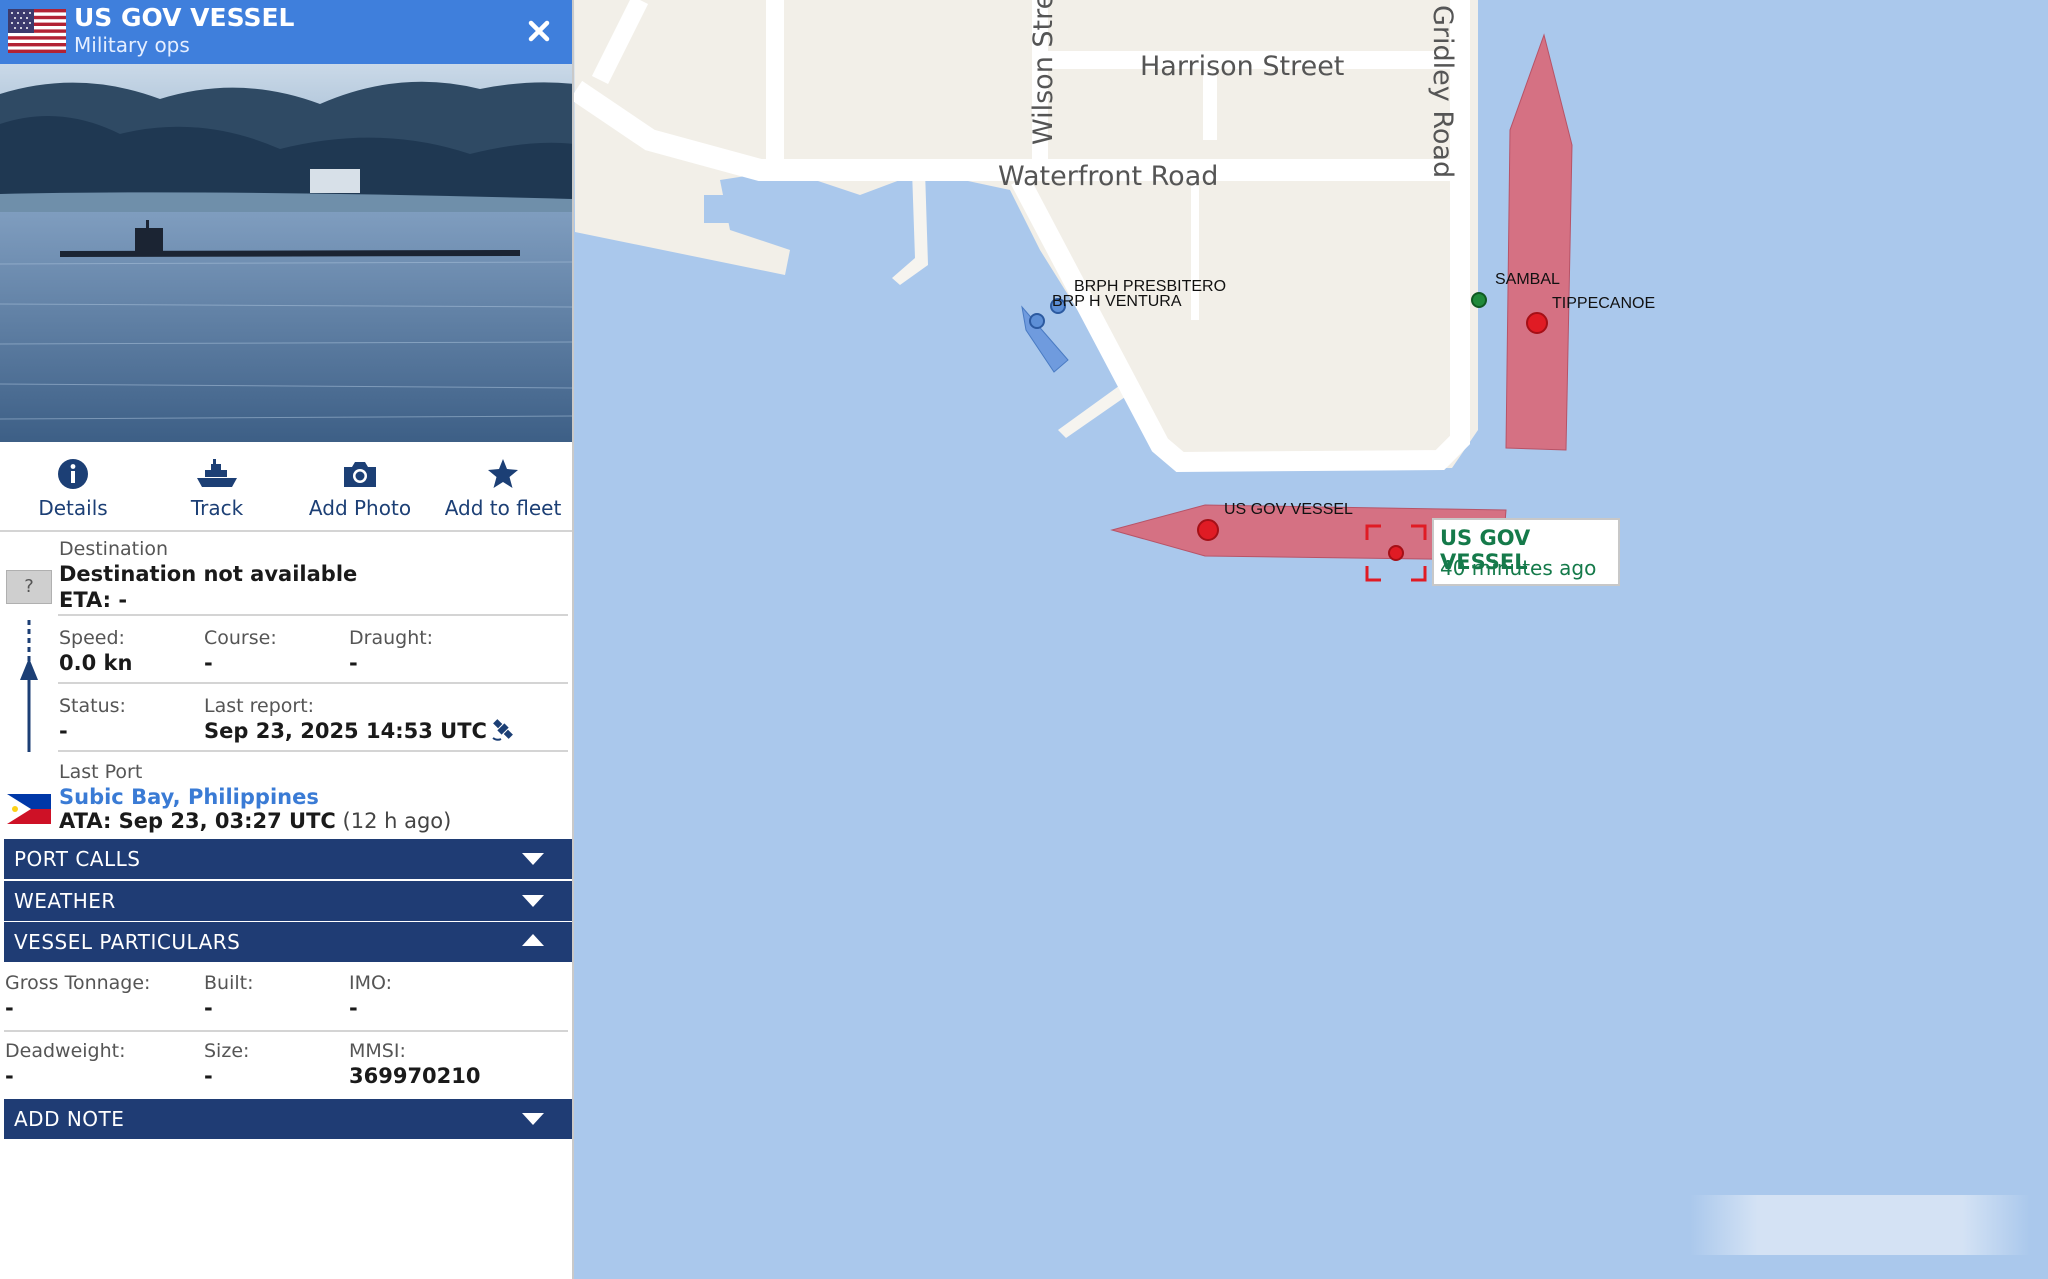 This screenshot has width=2048, height=1279. What do you see at coordinates (288, 1119) in the screenshot?
I see `add-note-section: ADD NOTE` at bounding box center [288, 1119].